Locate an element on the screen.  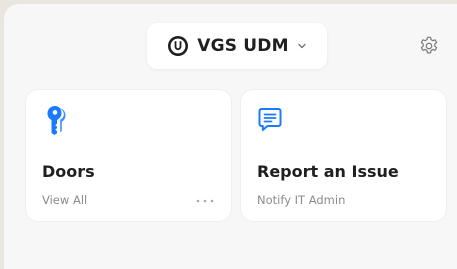
console-selector: VGS UDM is located at coordinates (237, 46).